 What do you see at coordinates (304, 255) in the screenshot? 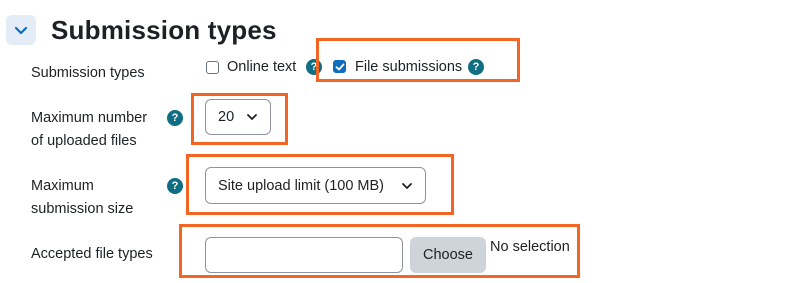
I see `file-types-input` at bounding box center [304, 255].